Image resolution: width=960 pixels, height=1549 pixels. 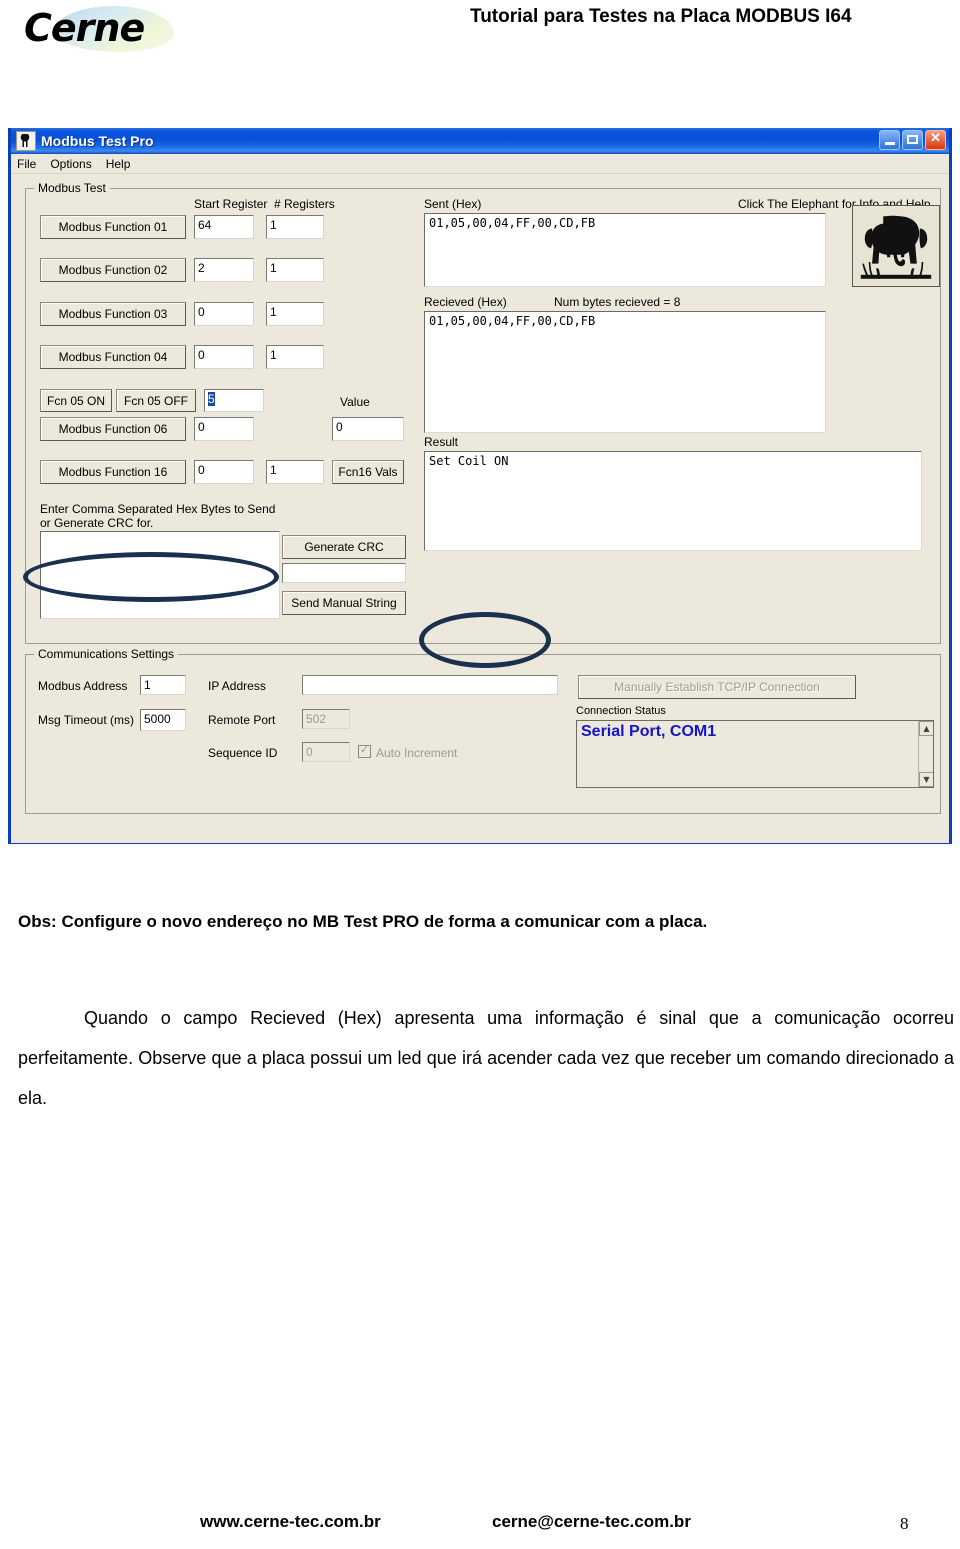 What do you see at coordinates (926, 728) in the screenshot?
I see `scroll-up-icon: ▲` at bounding box center [926, 728].